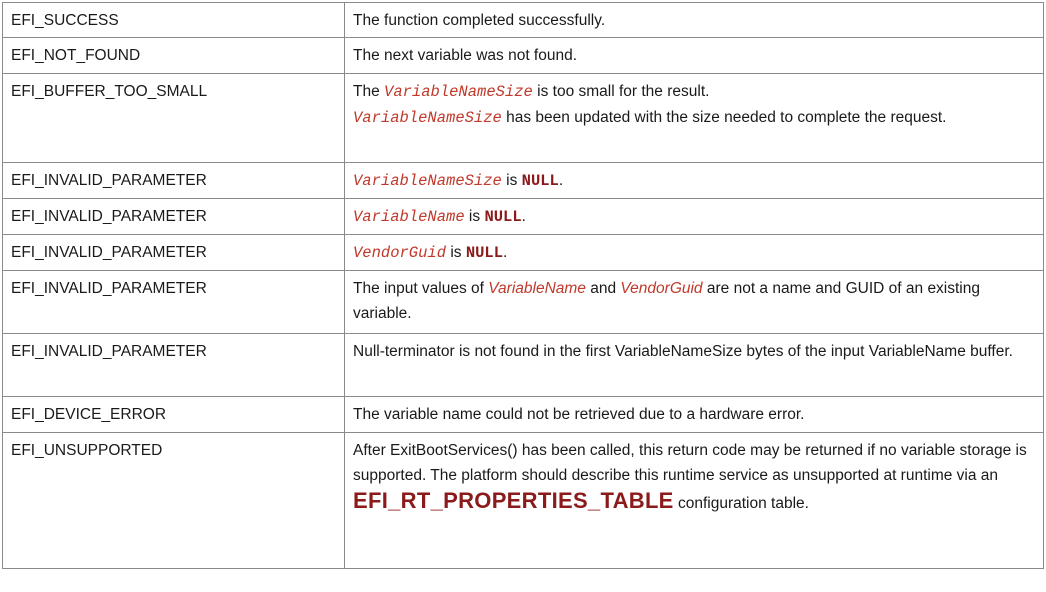 The width and height of the screenshot is (1046, 592). What do you see at coordinates (513, 500) in the screenshot?
I see `table-name: EFI_RT_PROPERTIES_TABLE` at bounding box center [513, 500].